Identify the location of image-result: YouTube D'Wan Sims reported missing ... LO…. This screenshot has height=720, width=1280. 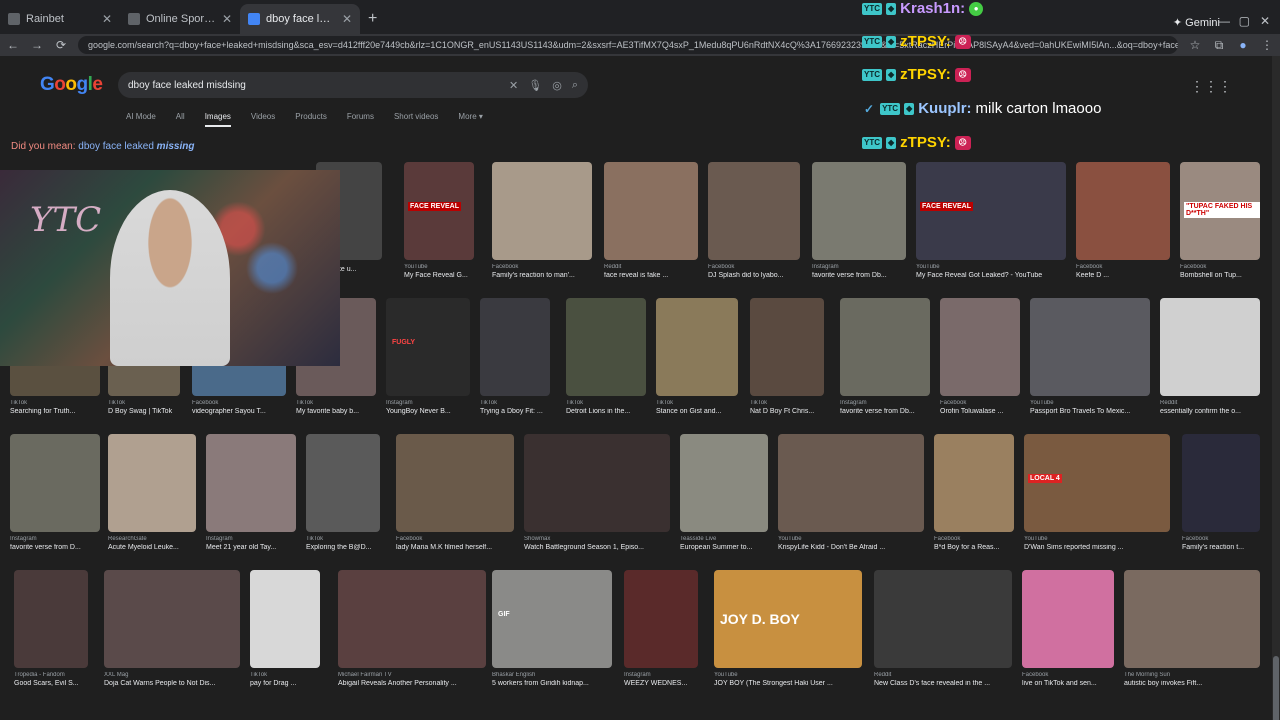
(1097, 492).